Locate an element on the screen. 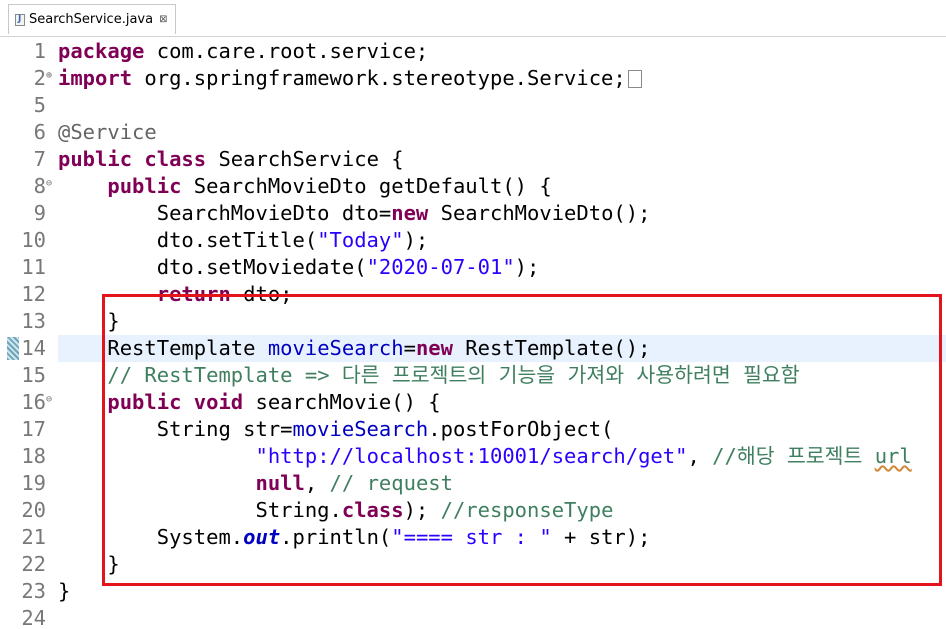 This screenshot has height=629, width=946. code-token: //해당 프로젝트 is located at coordinates (793, 456).